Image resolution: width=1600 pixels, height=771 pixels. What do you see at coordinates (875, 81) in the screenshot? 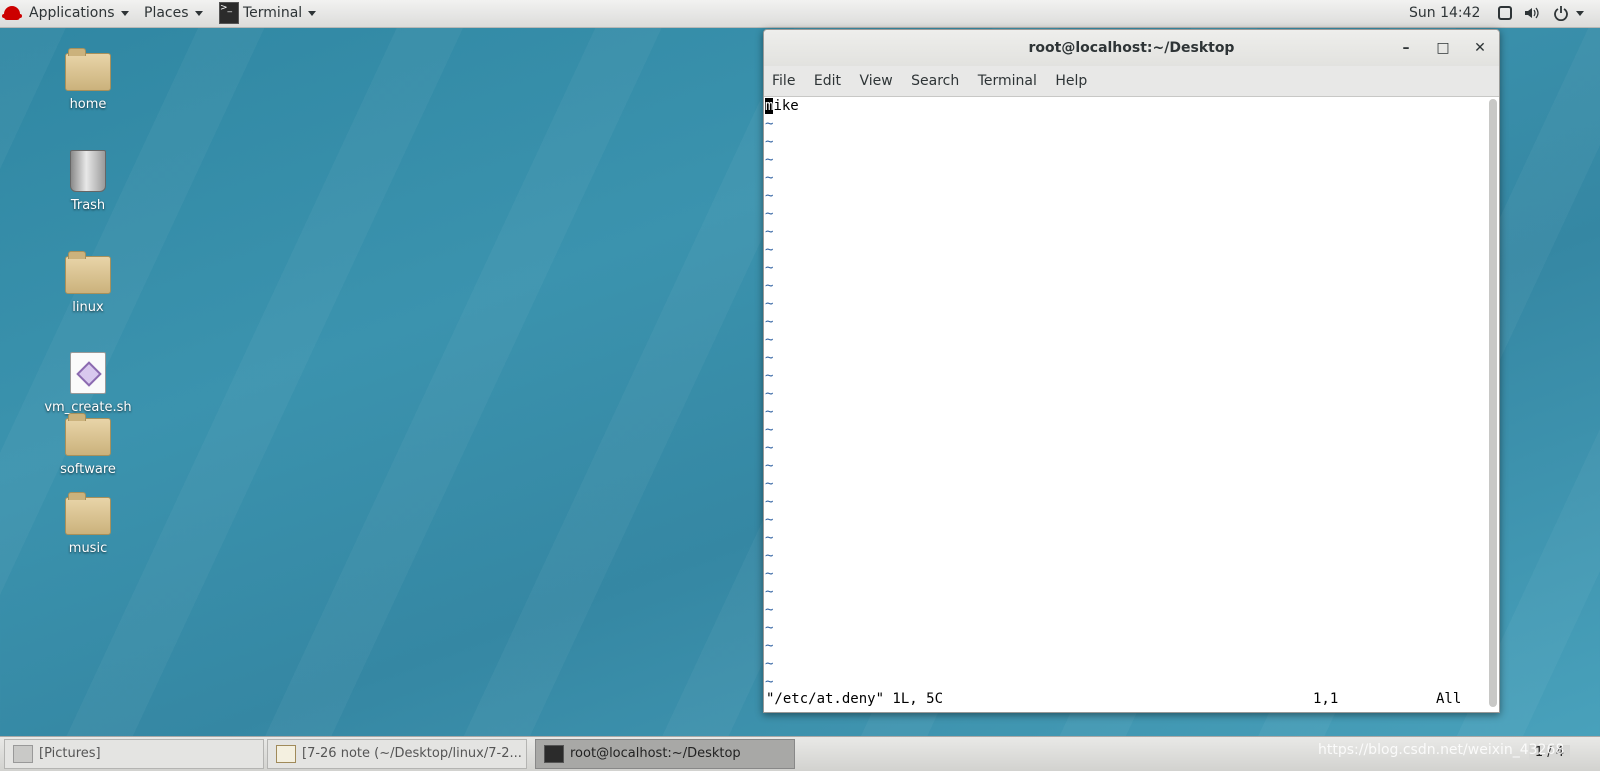
I see `menu-view: View` at bounding box center [875, 81].